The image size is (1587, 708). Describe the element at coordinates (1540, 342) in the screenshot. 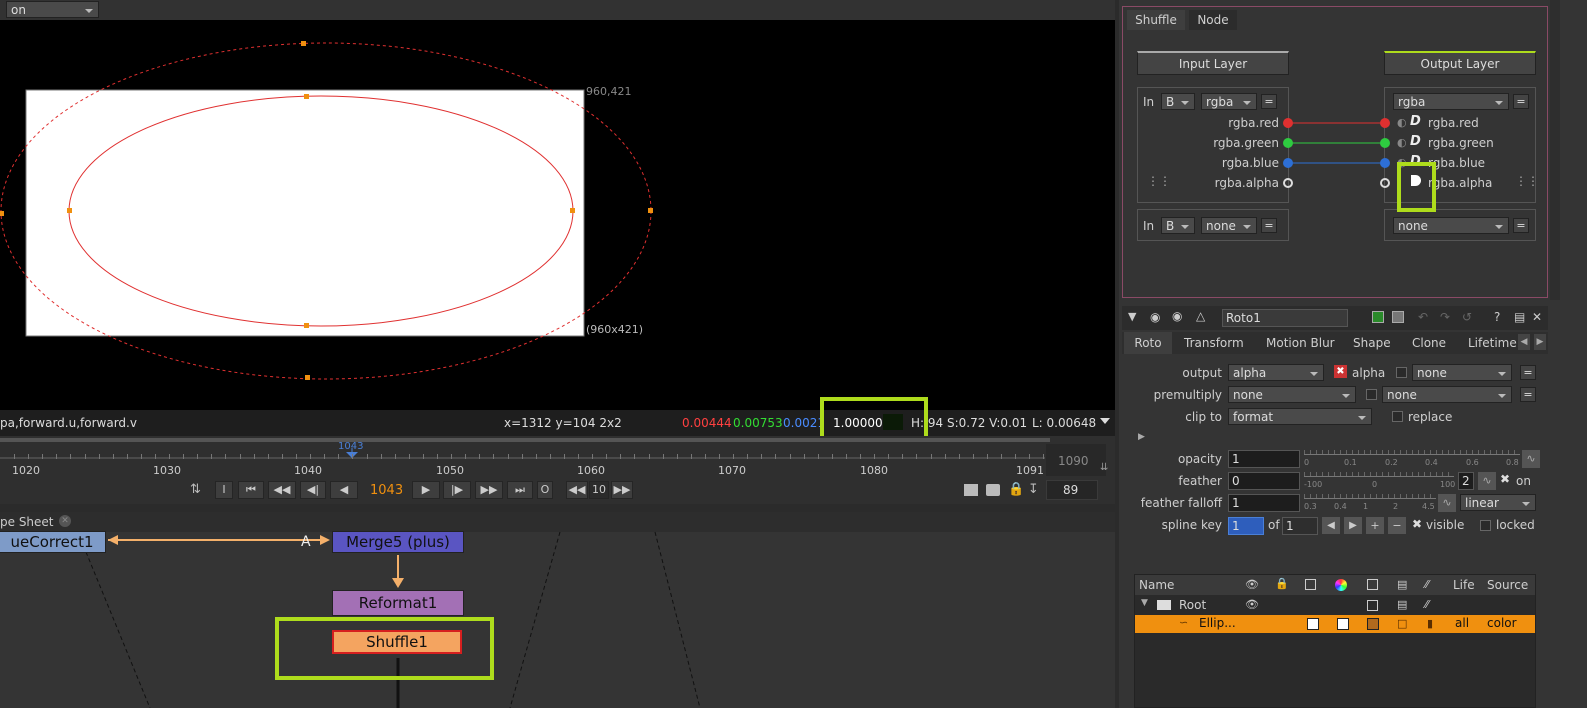

I see `chevron-right-icon: ▶` at that location.